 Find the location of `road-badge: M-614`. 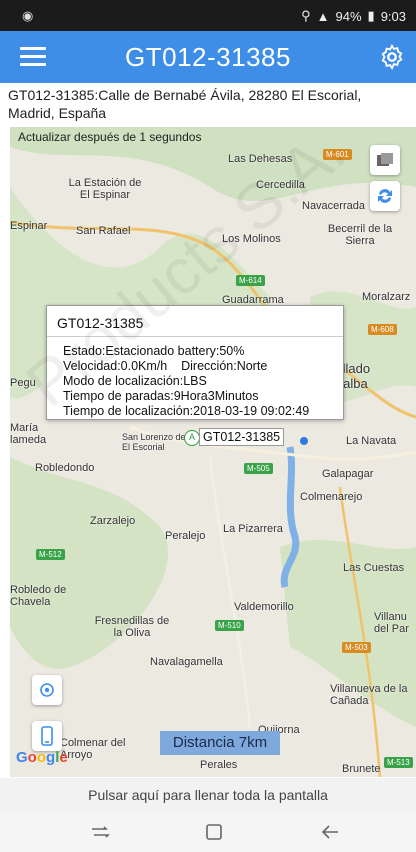

road-badge: M-614 is located at coordinates (250, 280).